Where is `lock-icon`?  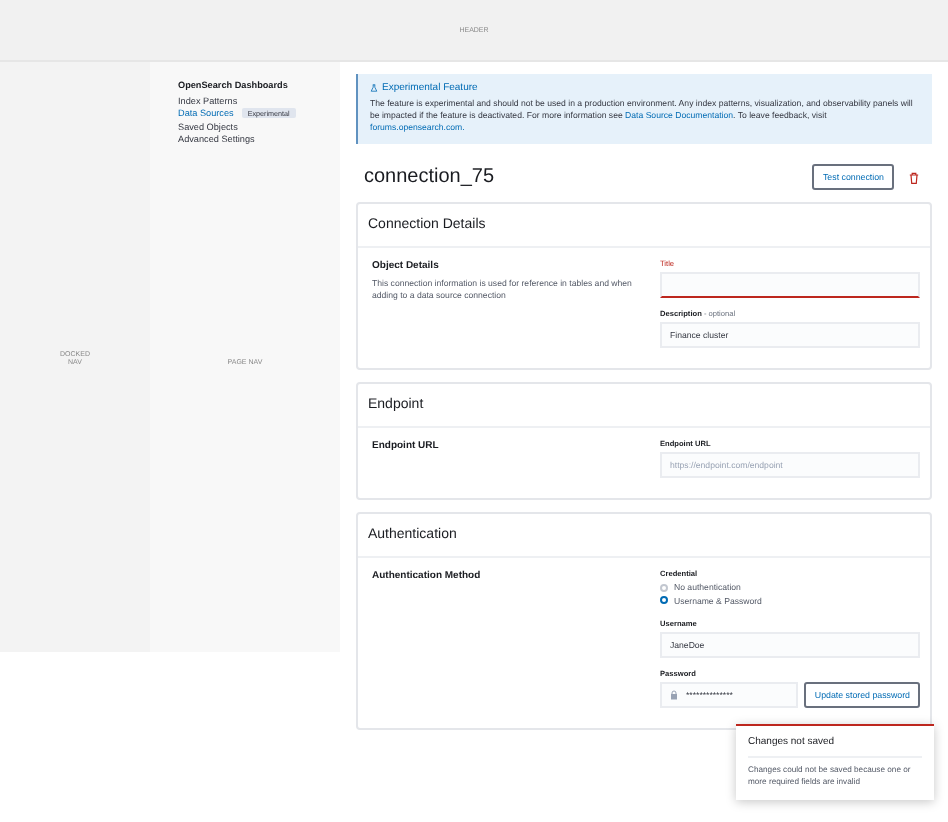
lock-icon is located at coordinates (674, 695).